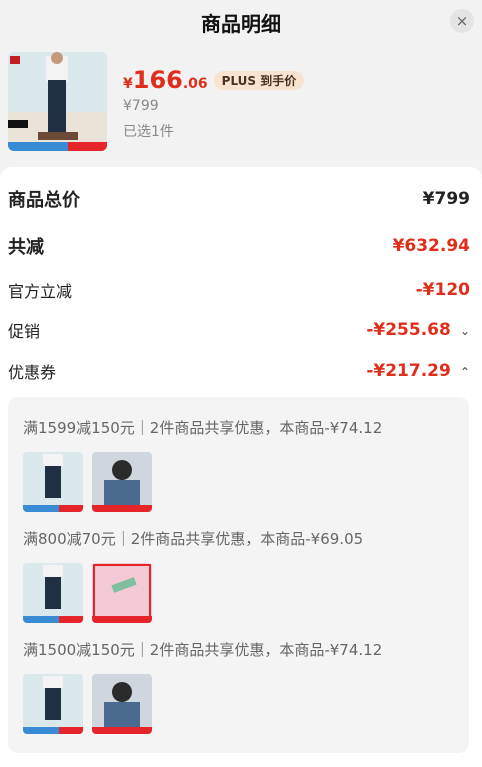 This screenshot has height=767, width=482. Describe the element at coordinates (203, 650) in the screenshot. I see `coupon-line: 满1500减150元｜2件商品共享优惠，本商品-¥74.12` at that location.